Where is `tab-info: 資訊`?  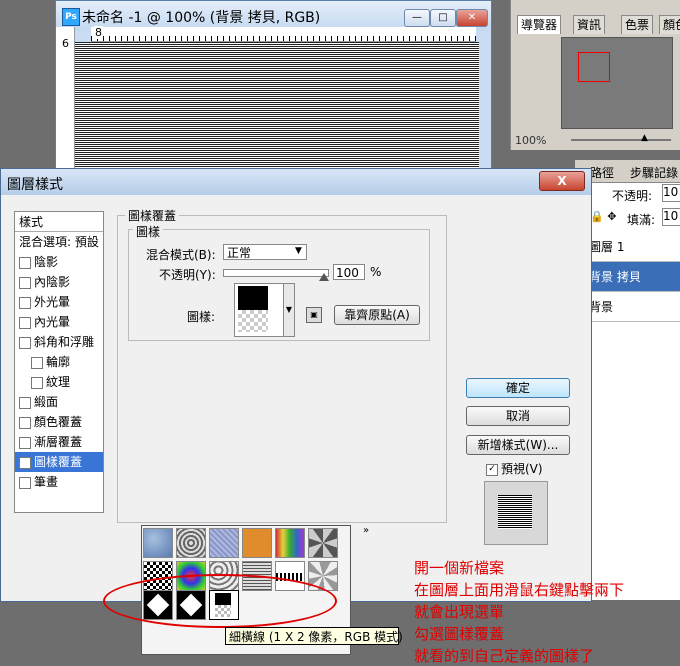 tab-info: 資訊 is located at coordinates (589, 24).